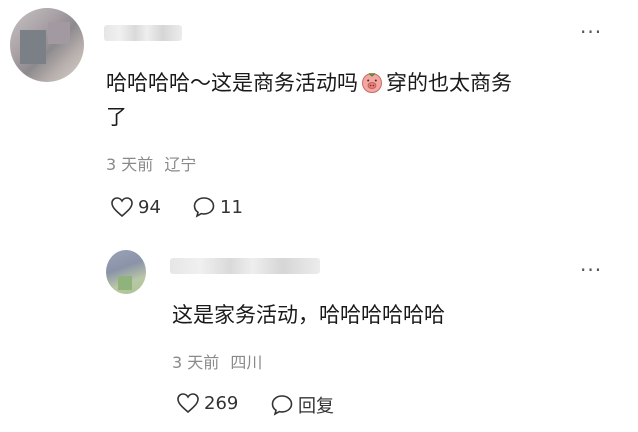  I want to click on reply-count-button: 11, so click(217, 207).